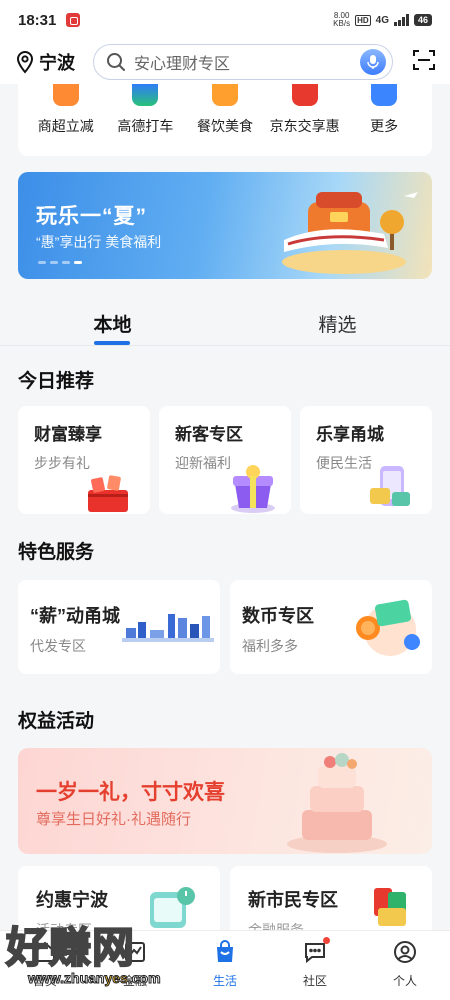 This screenshot has width=450, height=1000. I want to click on tab-home: 首页, so click(45, 965).